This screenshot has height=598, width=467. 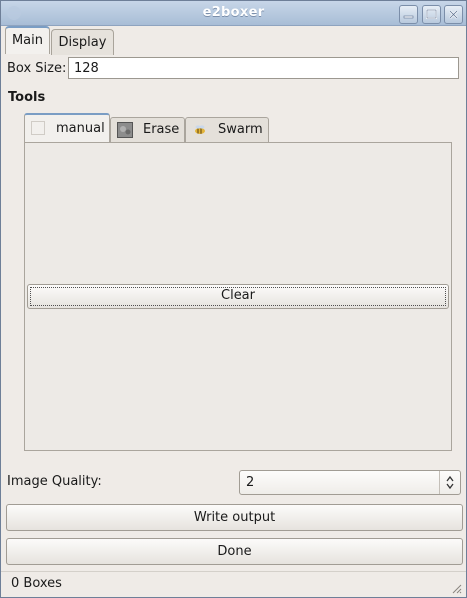 What do you see at coordinates (200, 129) in the screenshot?
I see `bee-icon` at bounding box center [200, 129].